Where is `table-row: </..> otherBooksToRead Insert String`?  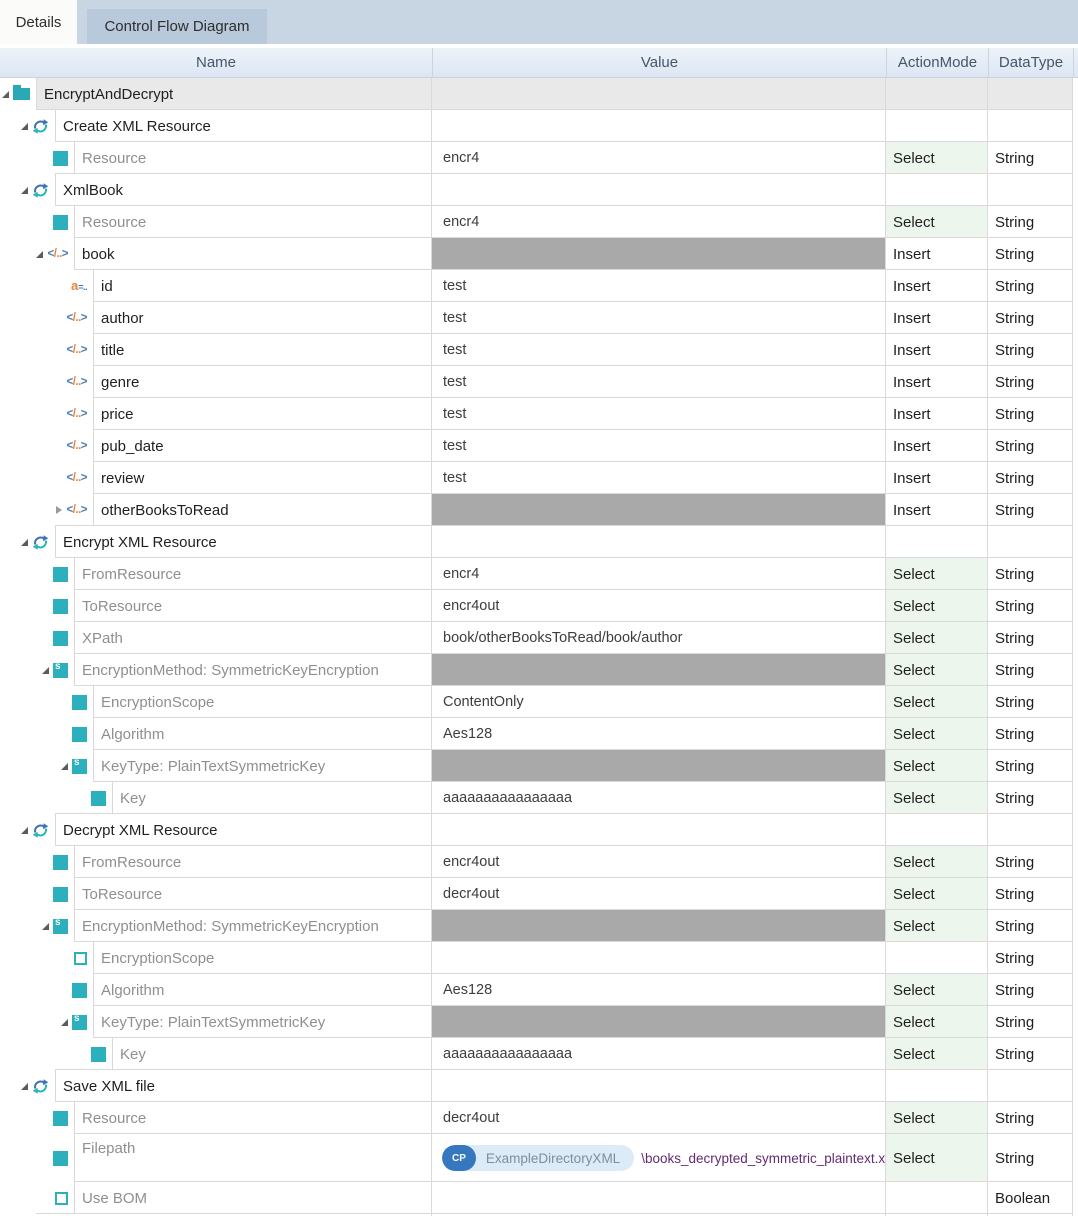 table-row: </..> otherBooksToRead Insert String is located at coordinates (539, 510).